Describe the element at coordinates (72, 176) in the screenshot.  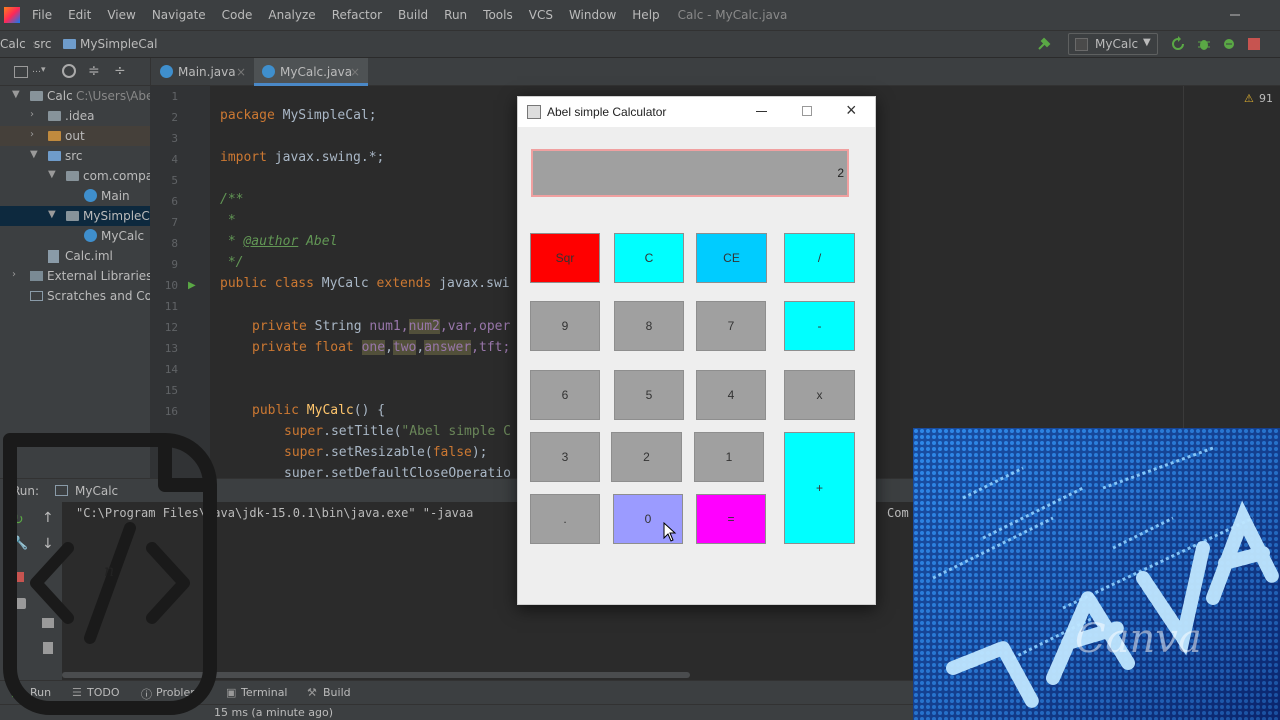
I see `package-icon` at that location.